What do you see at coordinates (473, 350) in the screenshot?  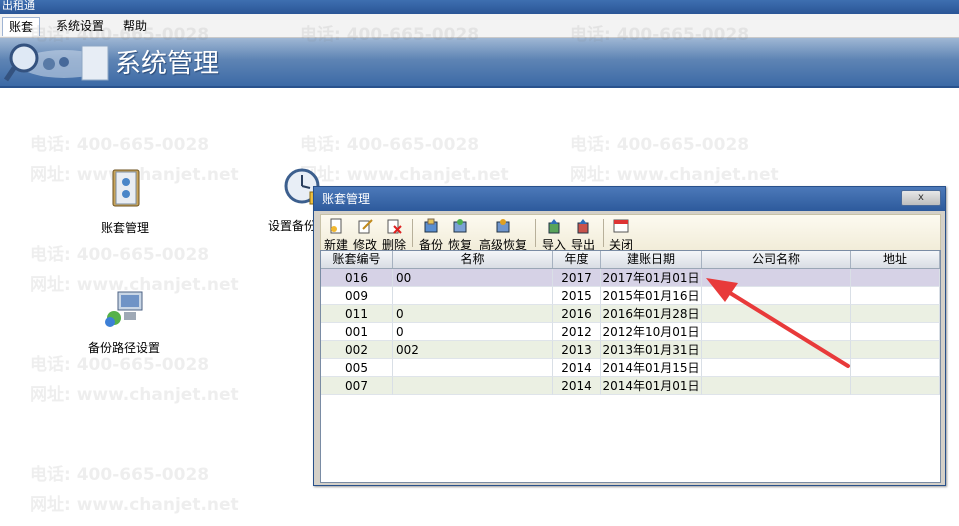 I see `cell-name: 002` at bounding box center [473, 350].